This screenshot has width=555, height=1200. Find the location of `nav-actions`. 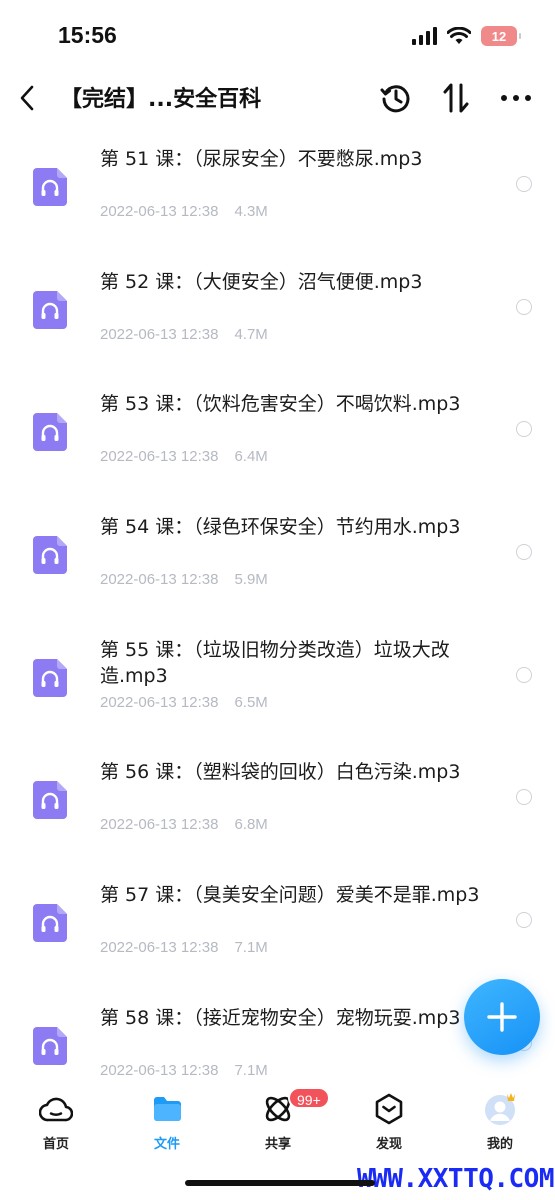

nav-actions is located at coordinates (456, 98).